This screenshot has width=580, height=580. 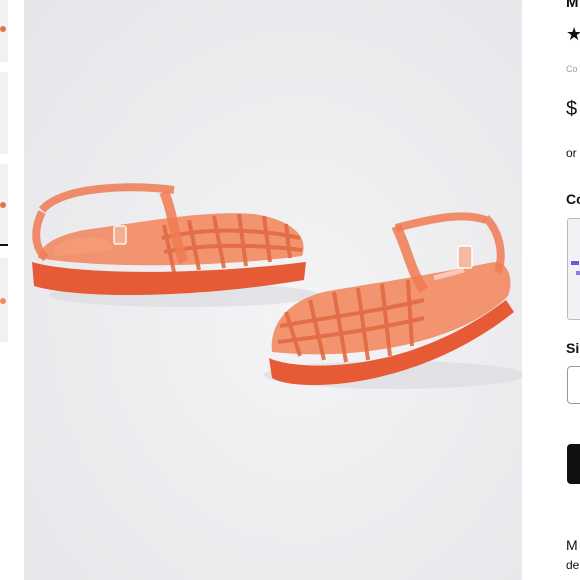 I want to click on add-to-cart-button, so click(x=573, y=464).